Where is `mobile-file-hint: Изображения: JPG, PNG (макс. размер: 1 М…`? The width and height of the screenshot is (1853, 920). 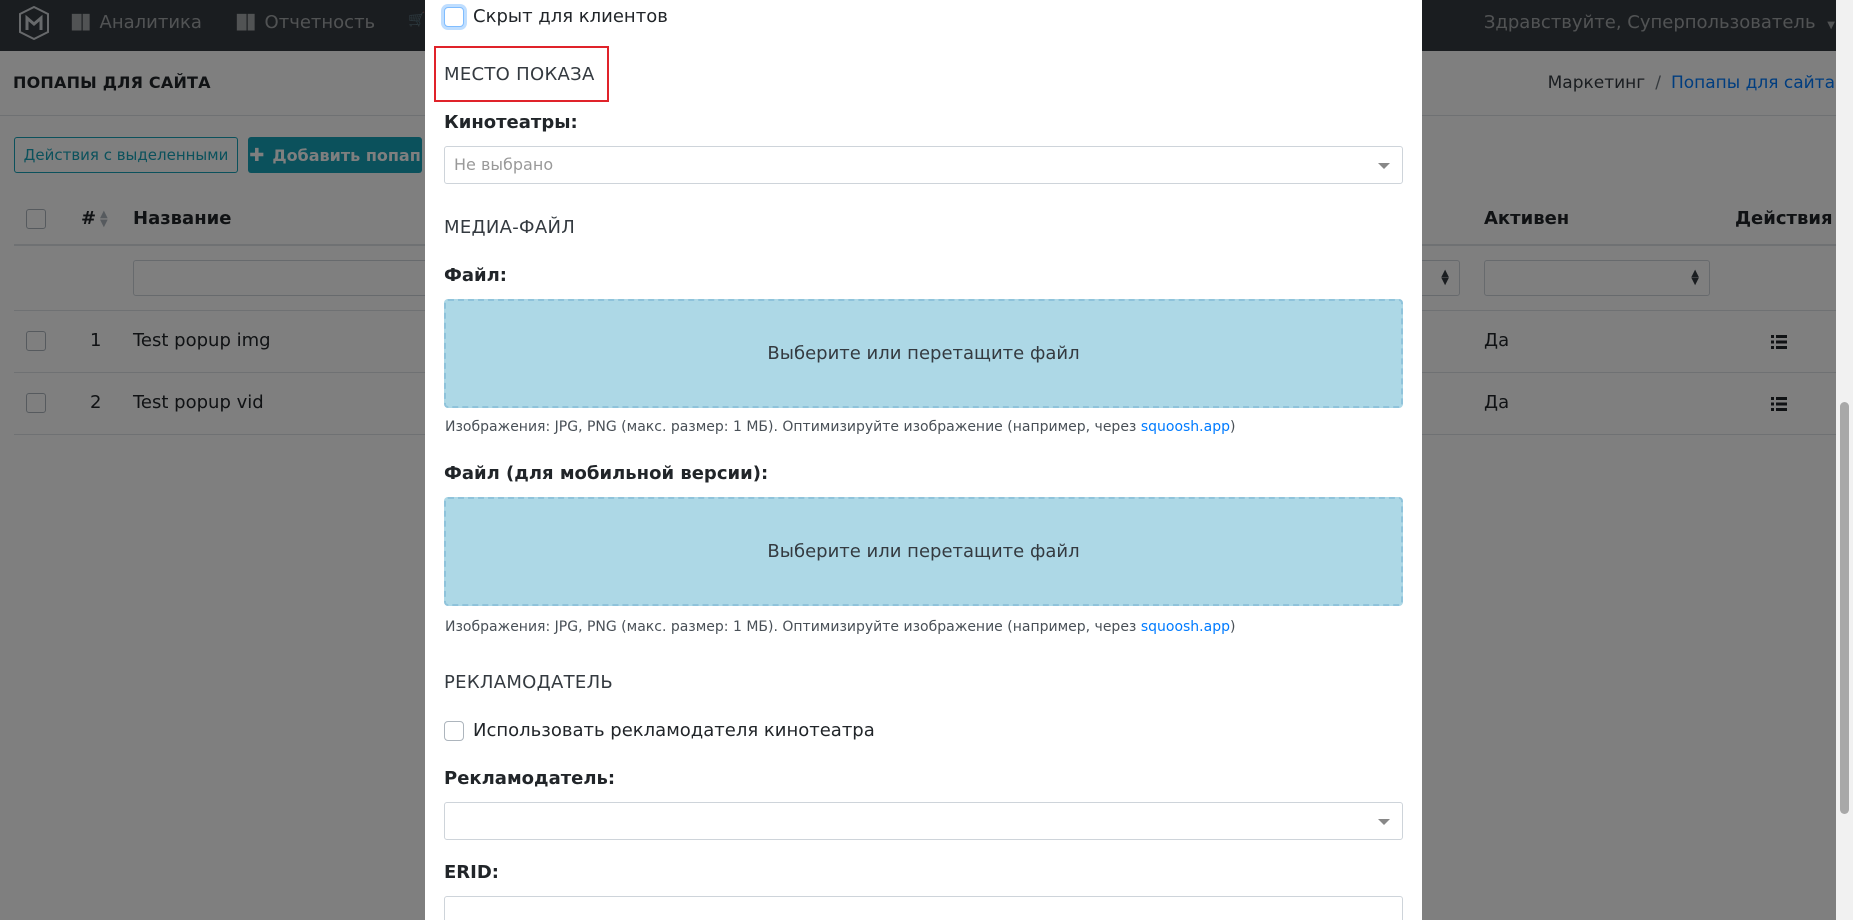 mobile-file-hint: Изображения: JPG, PNG (макс. размер: 1 М… is located at coordinates (840, 627).